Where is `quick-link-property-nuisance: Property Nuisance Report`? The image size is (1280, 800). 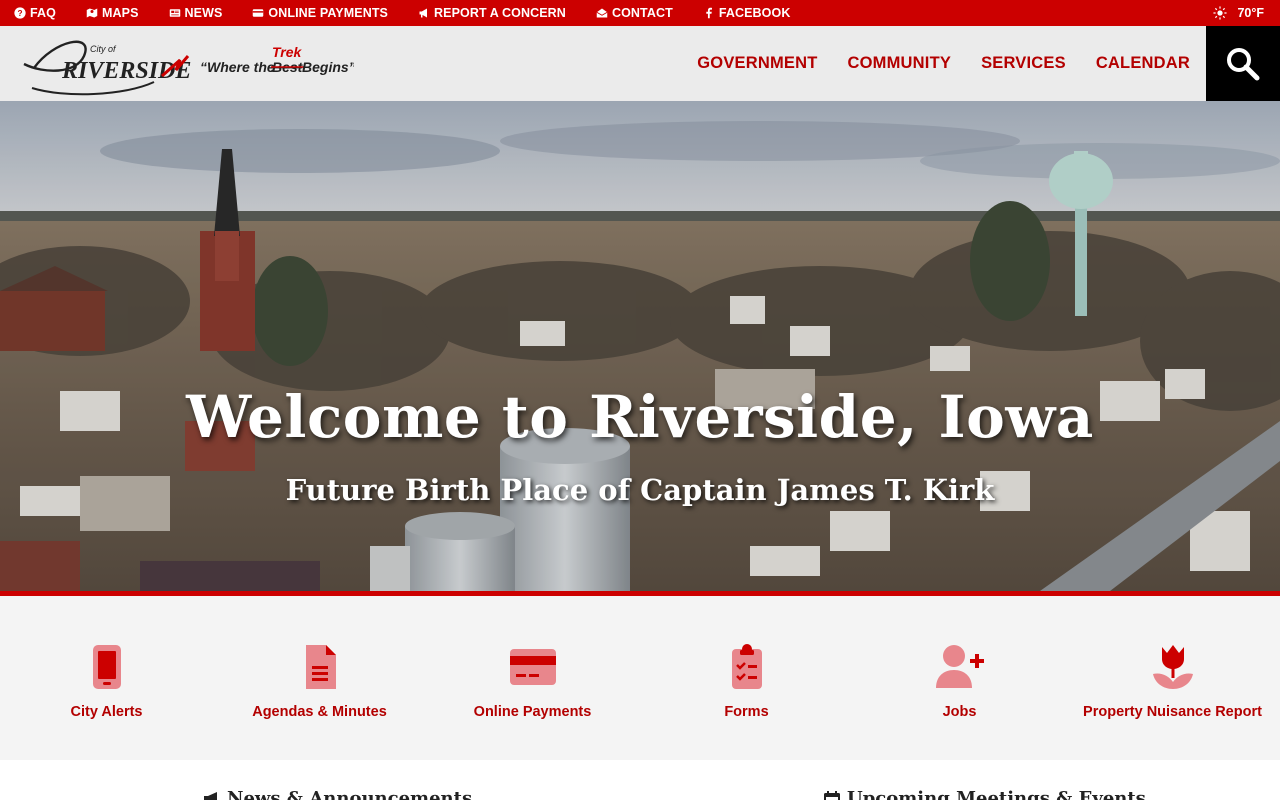
quick-link-property-nuisance: Property Nuisance Report is located at coordinates (1172, 682).